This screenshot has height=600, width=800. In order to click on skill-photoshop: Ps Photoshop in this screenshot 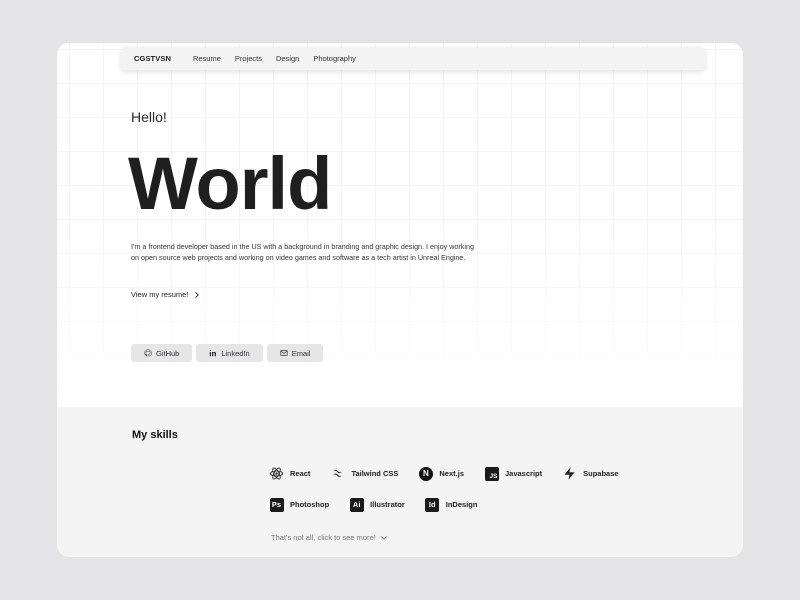, I will do `click(299, 504)`.